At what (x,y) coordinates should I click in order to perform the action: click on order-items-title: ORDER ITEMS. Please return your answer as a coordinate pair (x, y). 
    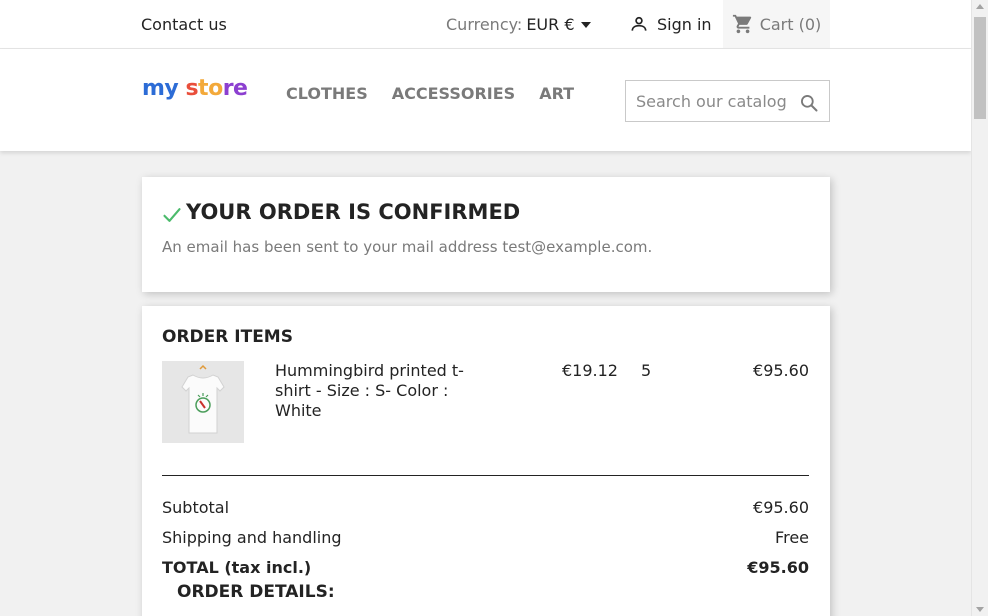
    Looking at the image, I should click on (227, 337).